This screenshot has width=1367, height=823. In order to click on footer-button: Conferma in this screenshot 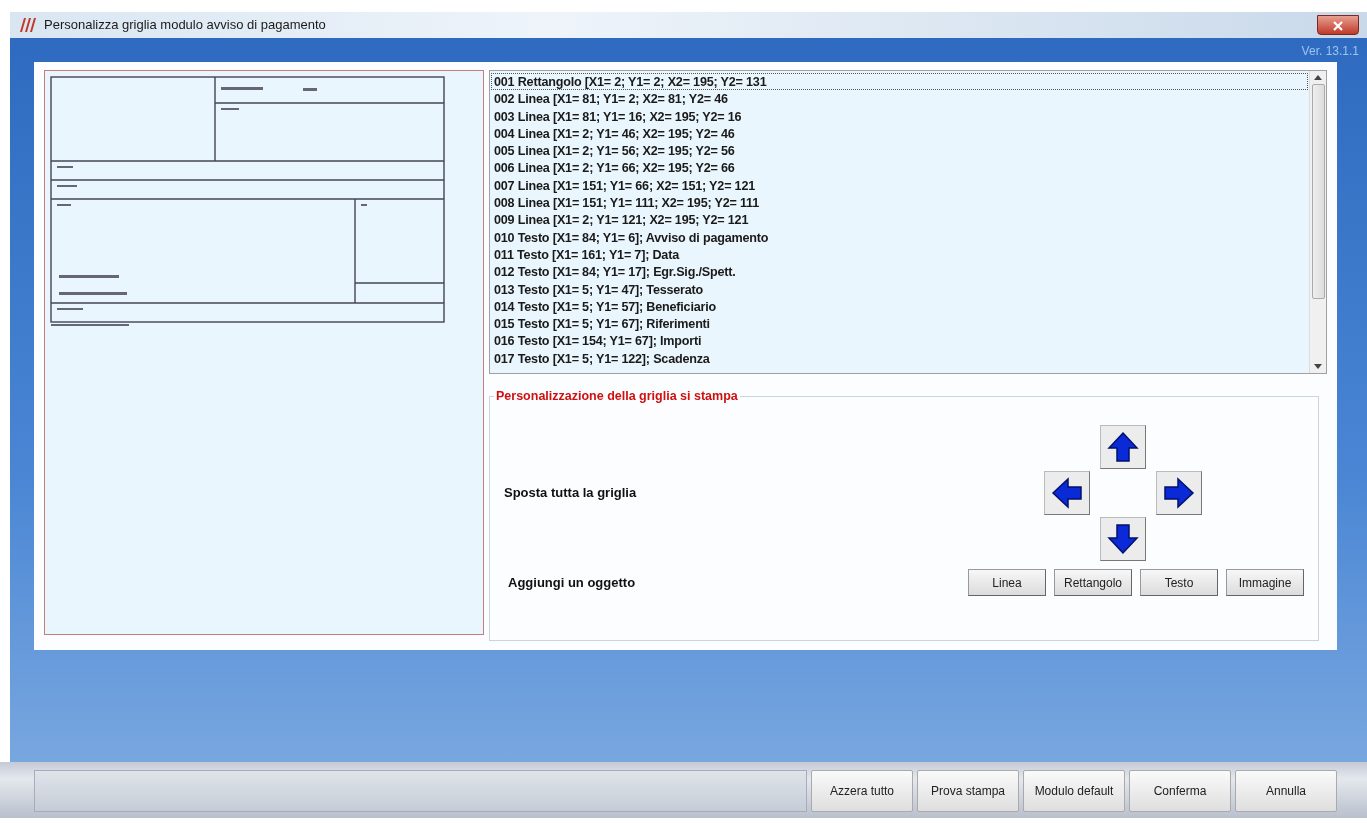, I will do `click(1180, 791)`.